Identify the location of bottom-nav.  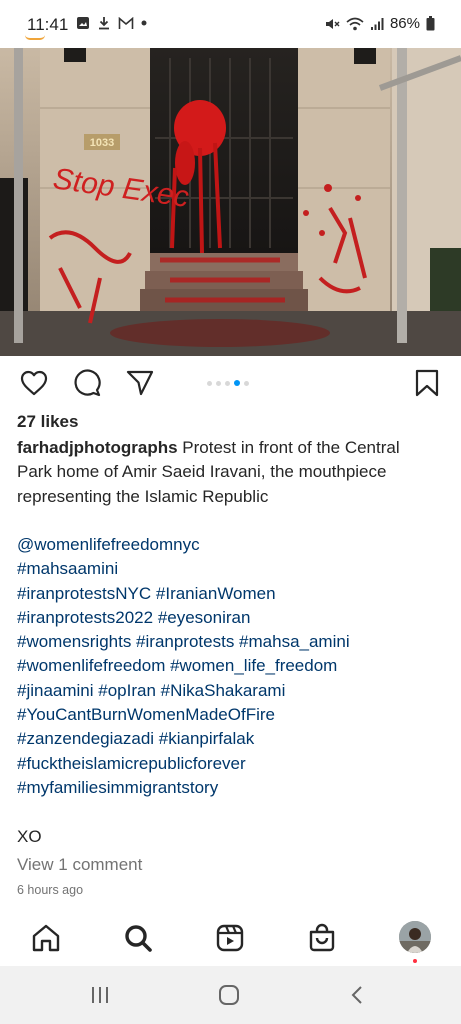
(230, 938).